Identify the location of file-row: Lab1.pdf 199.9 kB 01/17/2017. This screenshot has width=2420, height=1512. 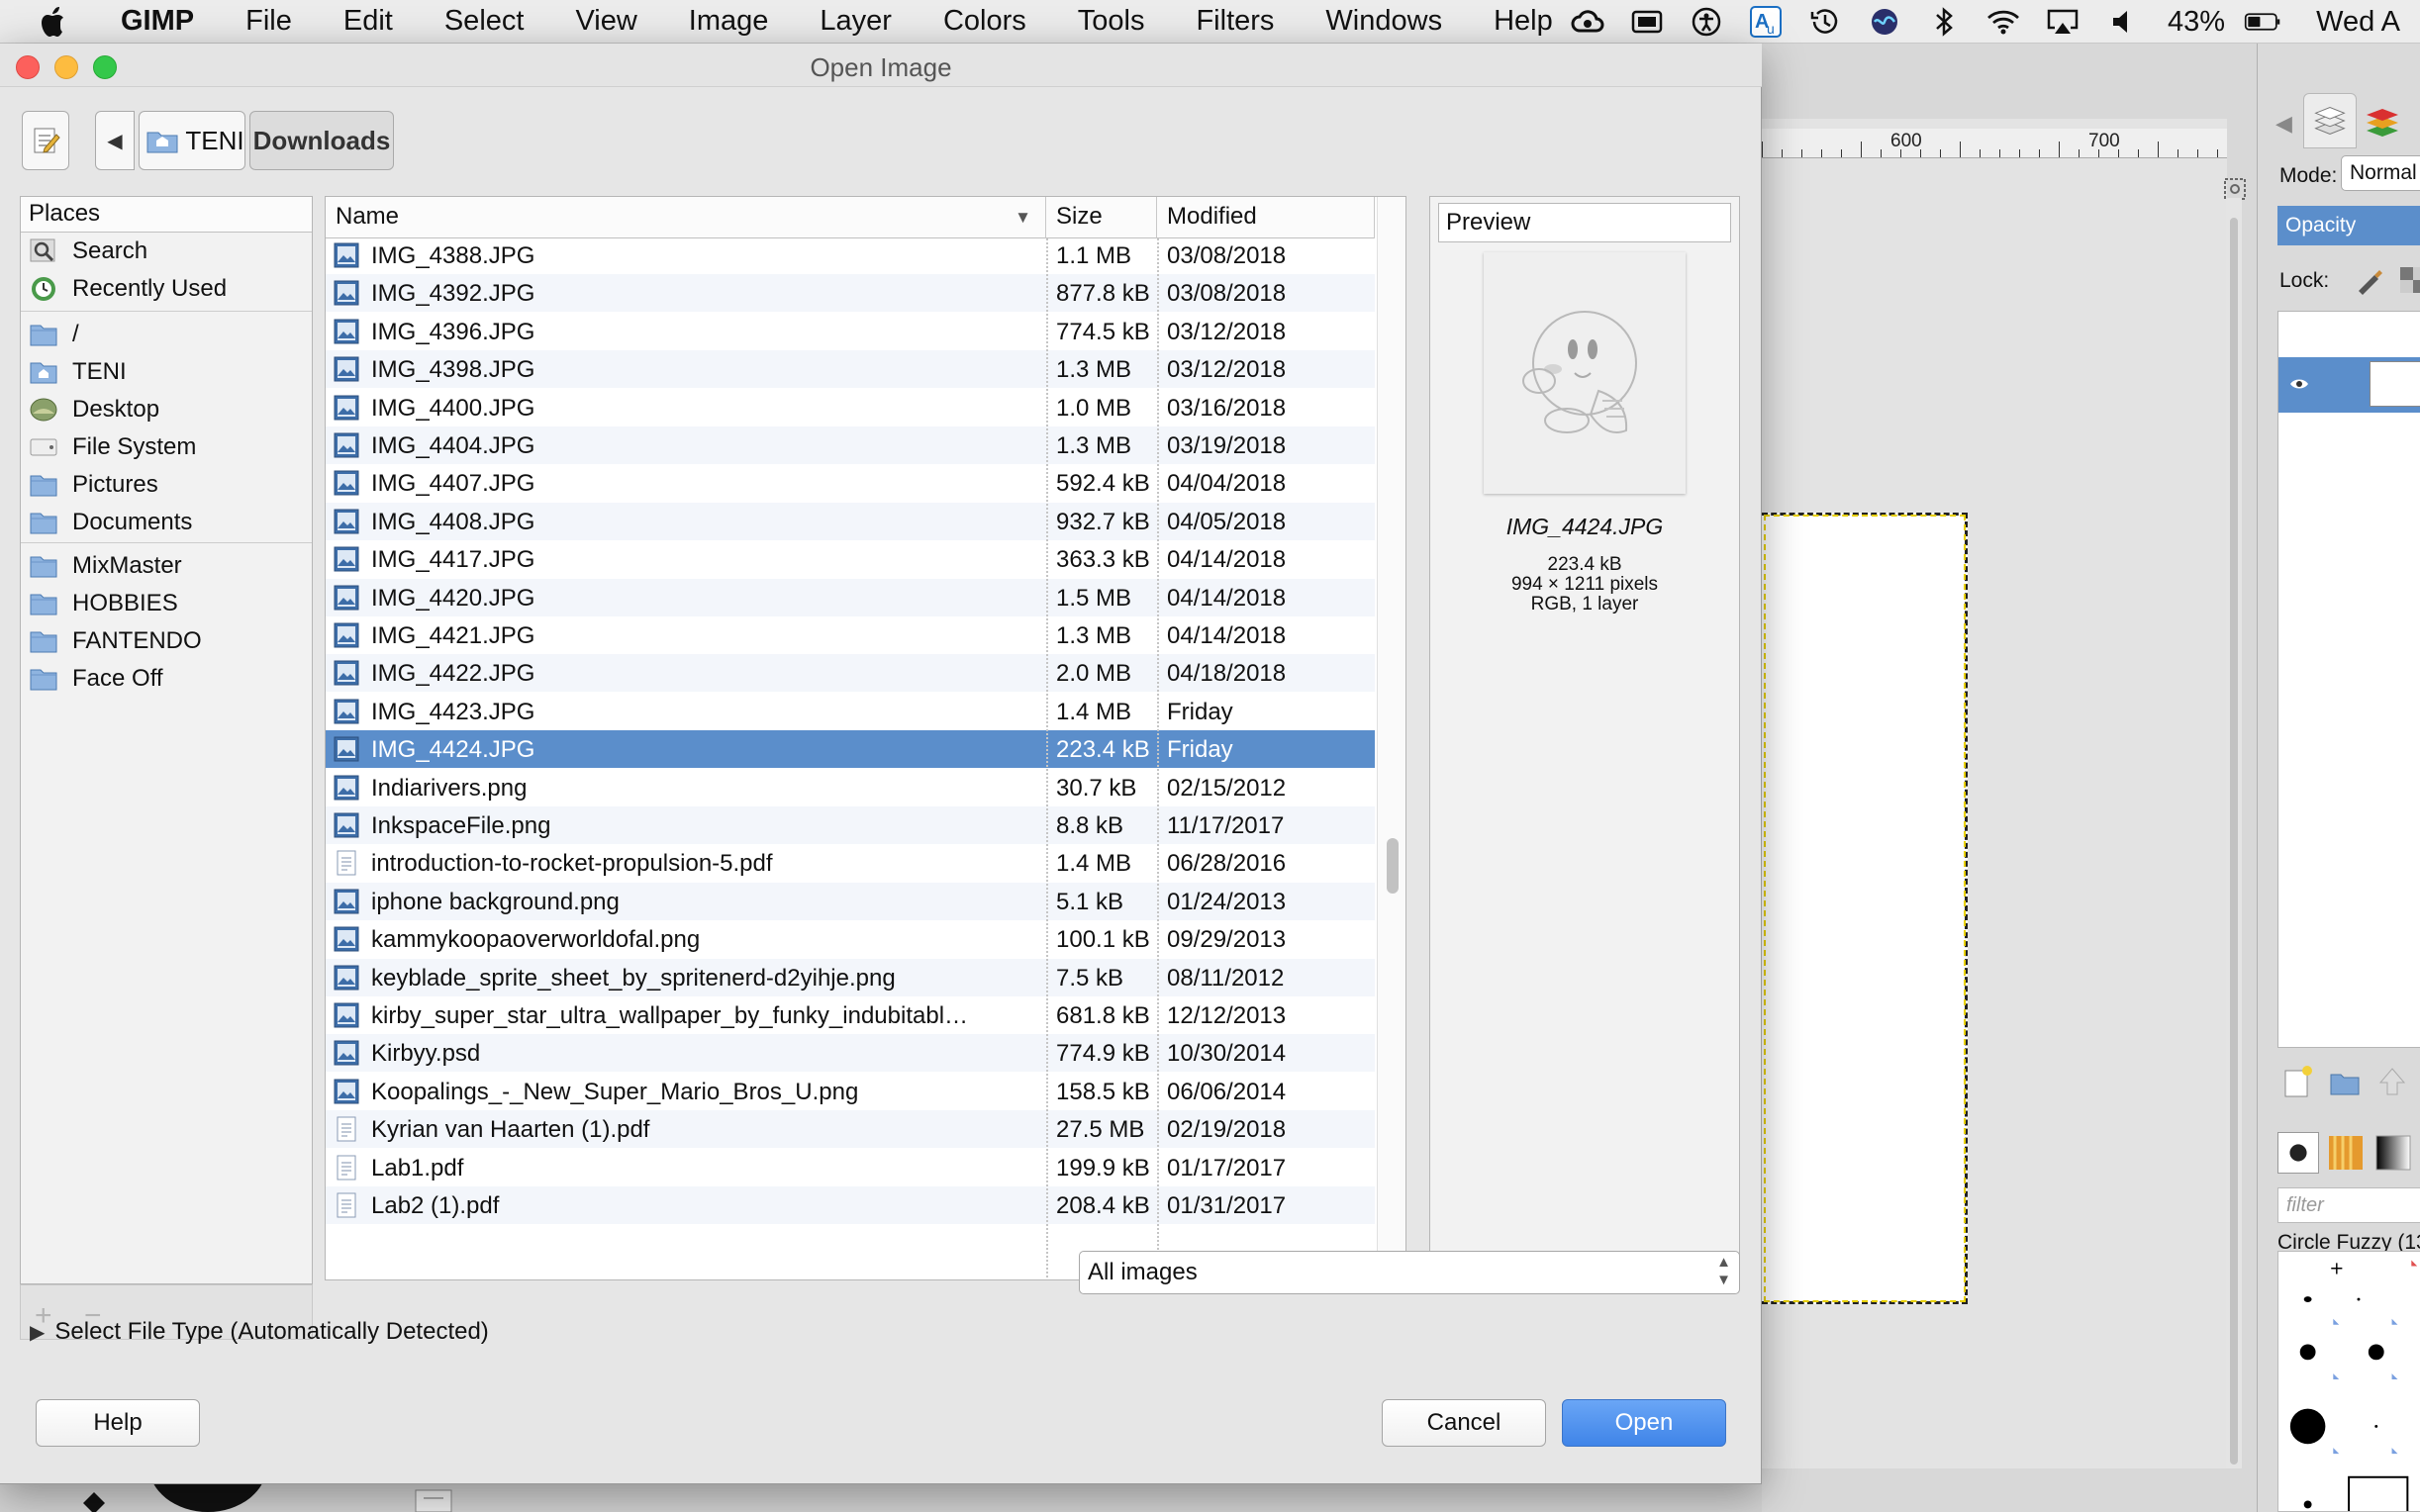
(850, 1167).